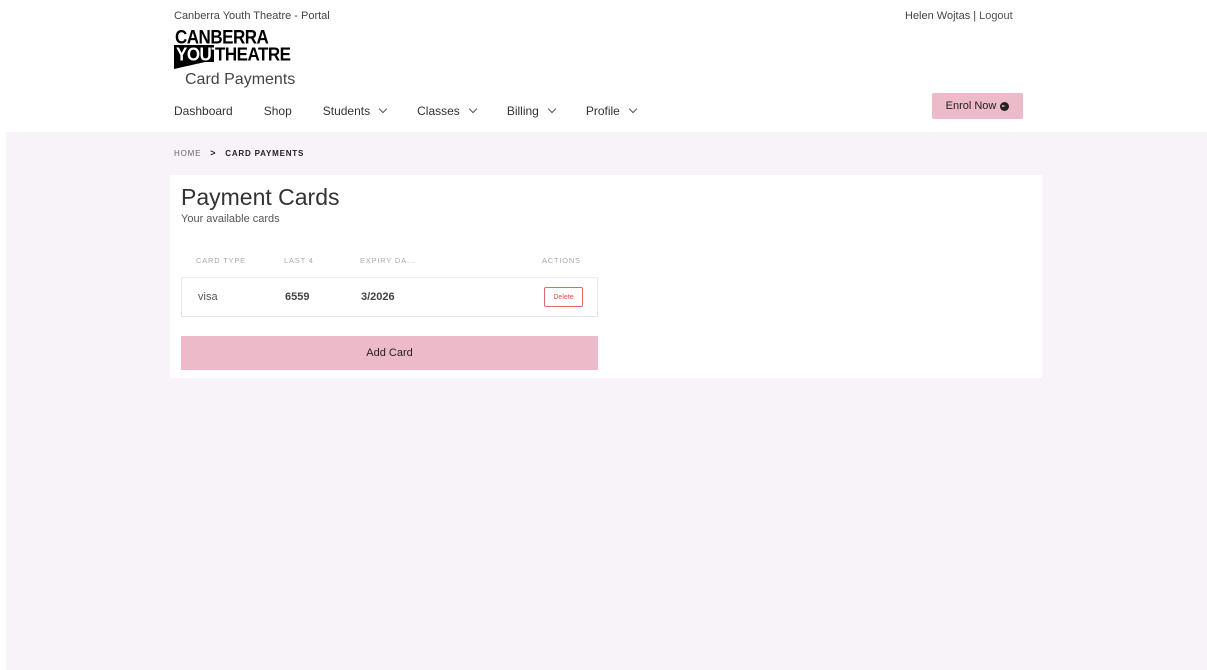 The height and width of the screenshot is (670, 1207). I want to click on breadcrumb-chevron-icon: >, so click(213, 153).